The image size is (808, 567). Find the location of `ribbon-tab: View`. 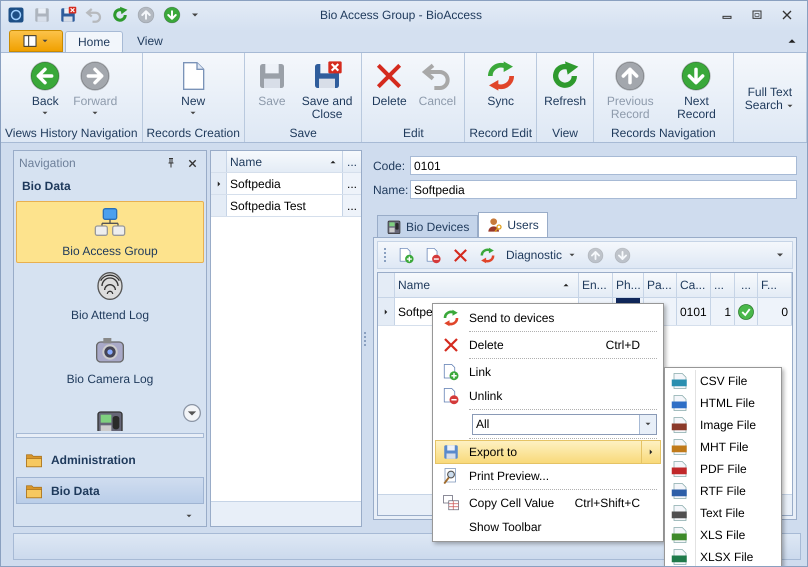

ribbon-tab: View is located at coordinates (150, 41).